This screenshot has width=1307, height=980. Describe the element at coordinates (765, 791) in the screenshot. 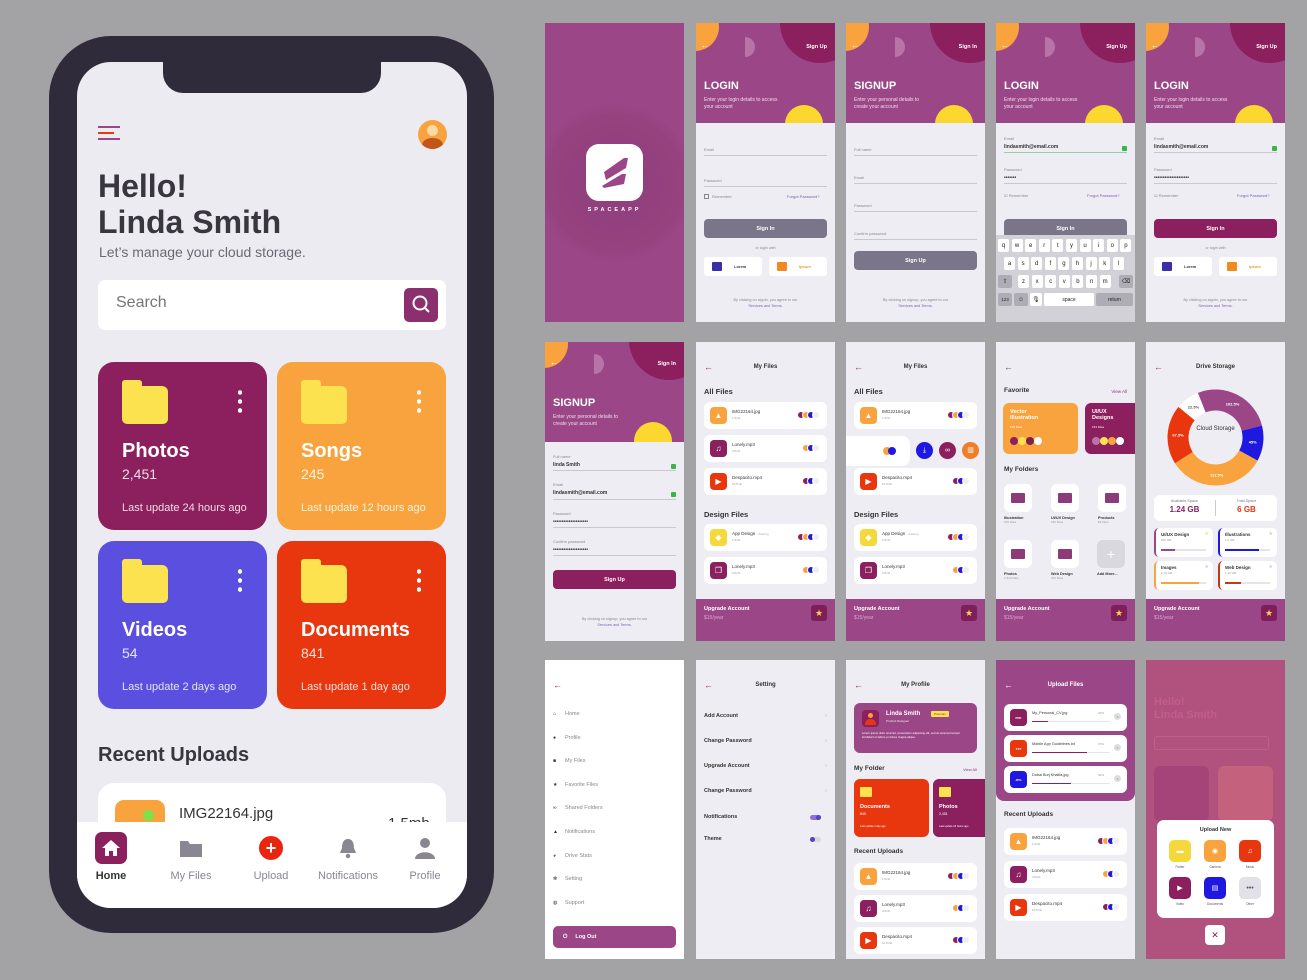

I see `setting-change-password-2: Change Password ›` at that location.